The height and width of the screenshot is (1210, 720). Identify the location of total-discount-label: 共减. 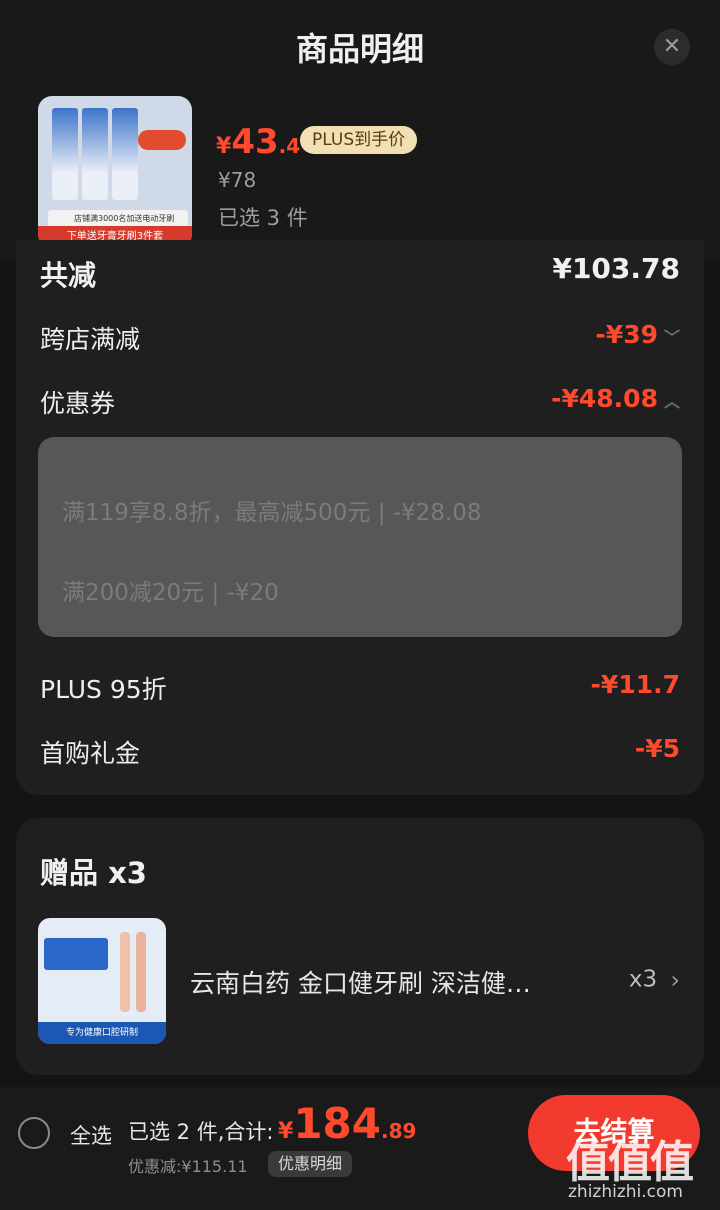
(68, 275).